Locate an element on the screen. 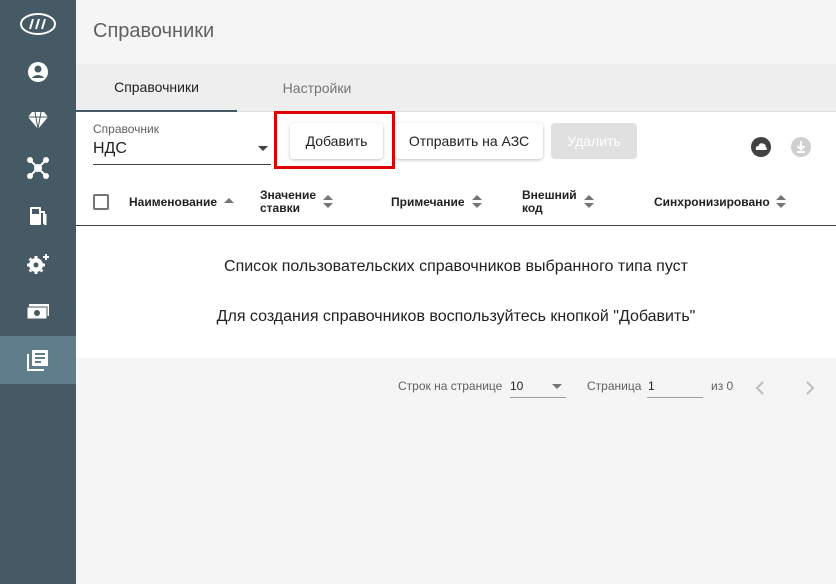  dropdown-arrow-icon is located at coordinates (263, 148).